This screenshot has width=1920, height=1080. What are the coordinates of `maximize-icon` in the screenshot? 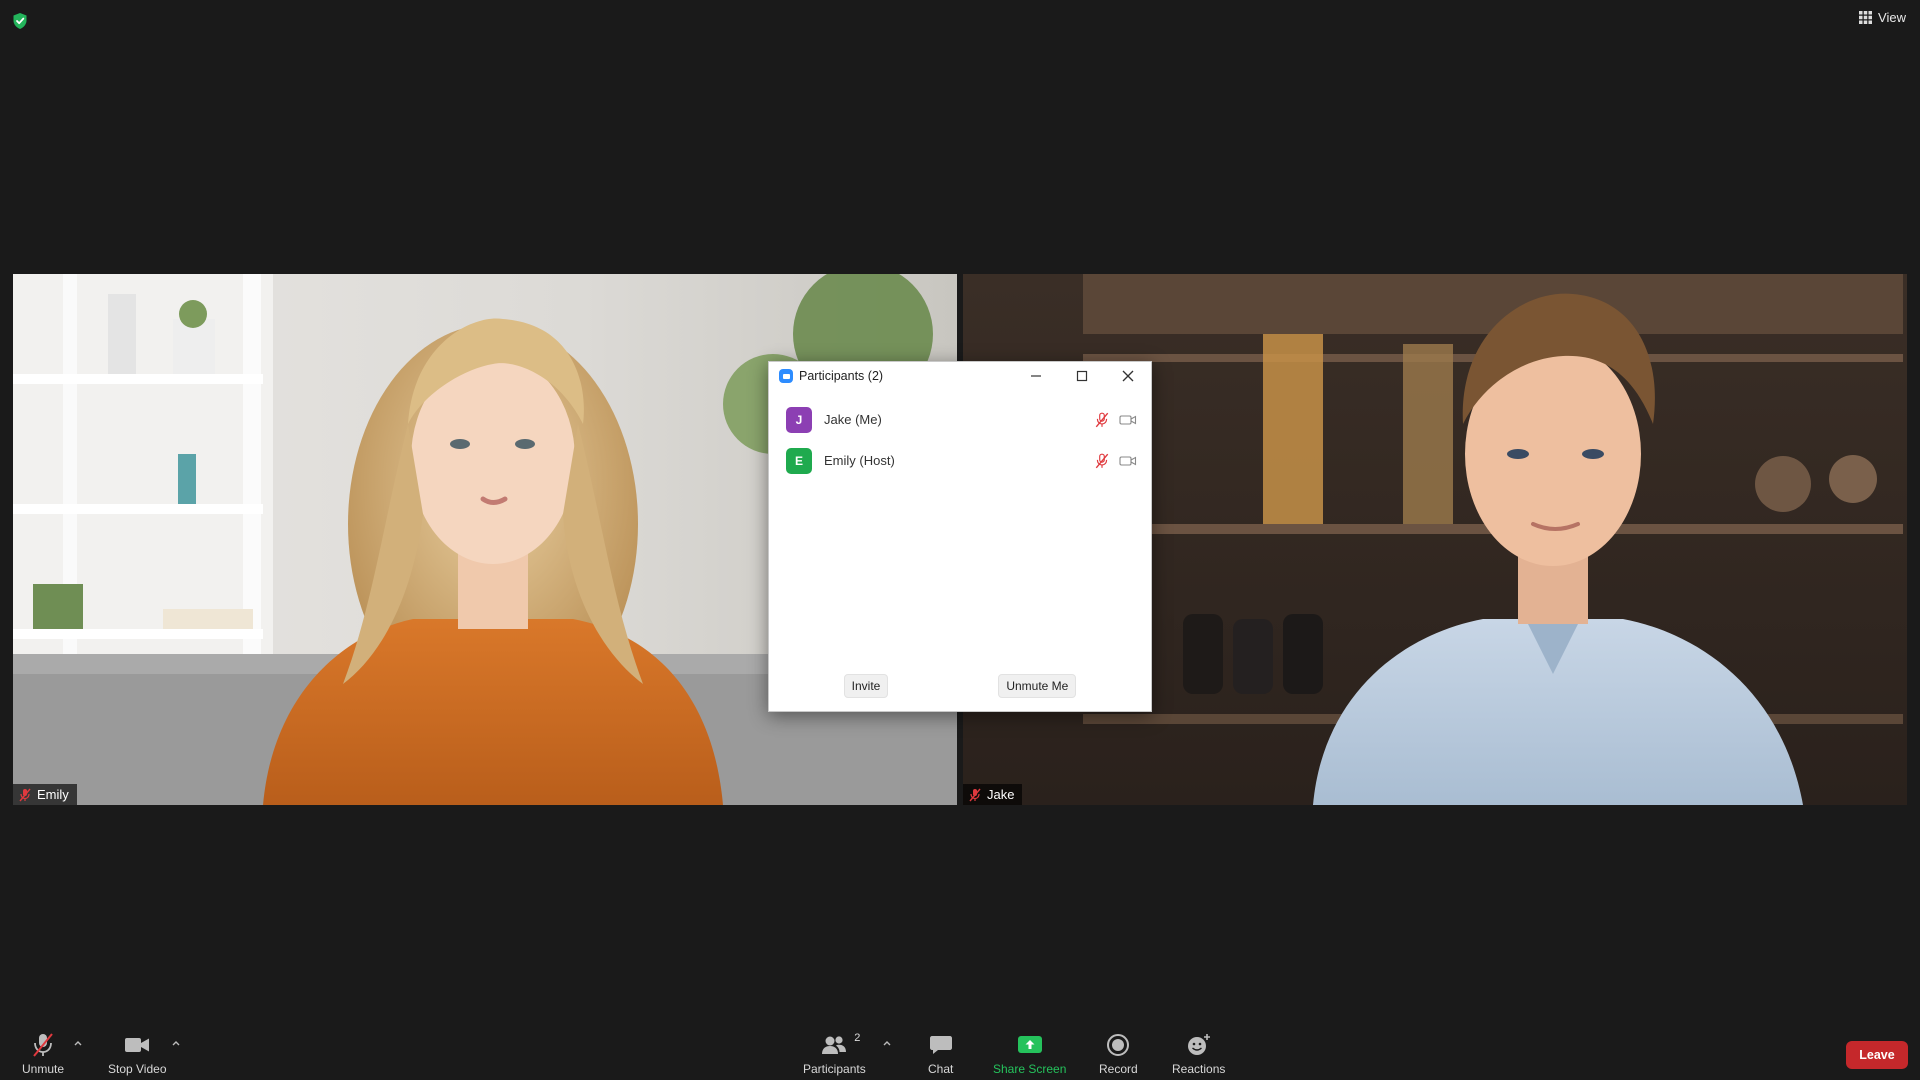 It's located at (1082, 376).